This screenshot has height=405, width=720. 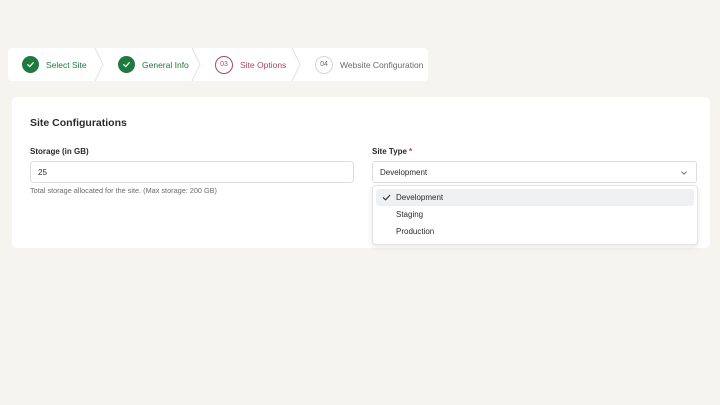 I want to click on site-type-value: Development, so click(x=404, y=172).